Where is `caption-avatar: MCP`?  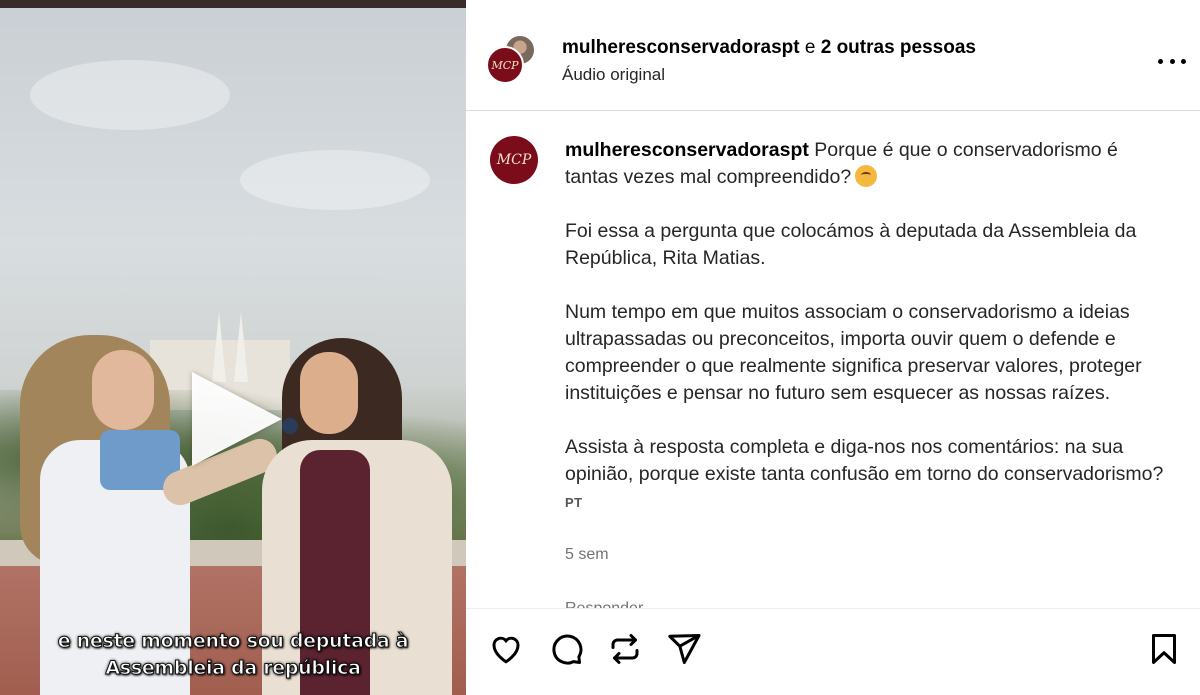 caption-avatar: MCP is located at coordinates (514, 160).